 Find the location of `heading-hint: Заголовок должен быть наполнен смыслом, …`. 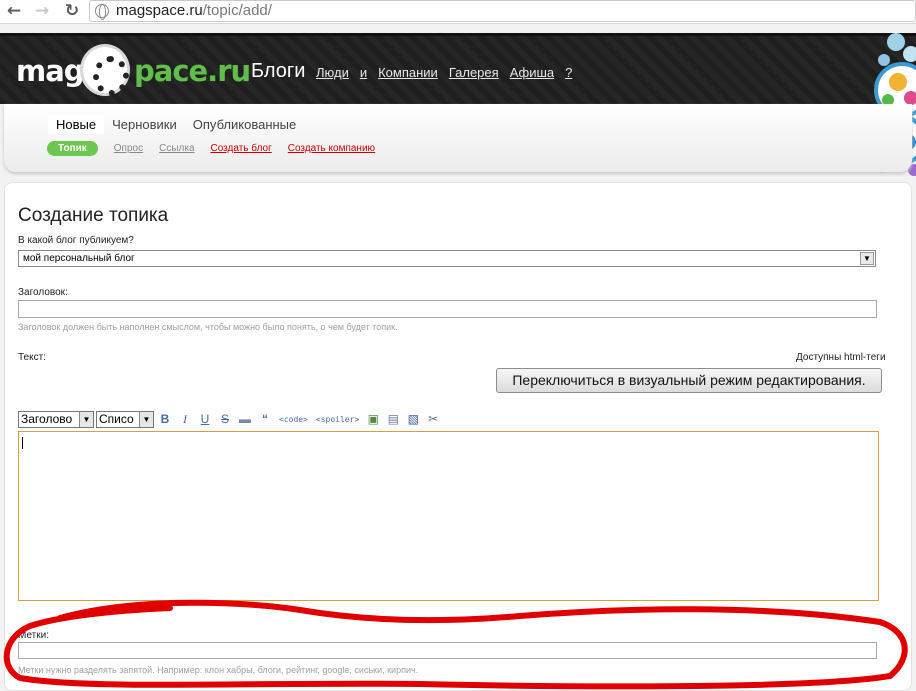

heading-hint: Заголовок должен быть наполнен смыслом, … is located at coordinates (208, 327).